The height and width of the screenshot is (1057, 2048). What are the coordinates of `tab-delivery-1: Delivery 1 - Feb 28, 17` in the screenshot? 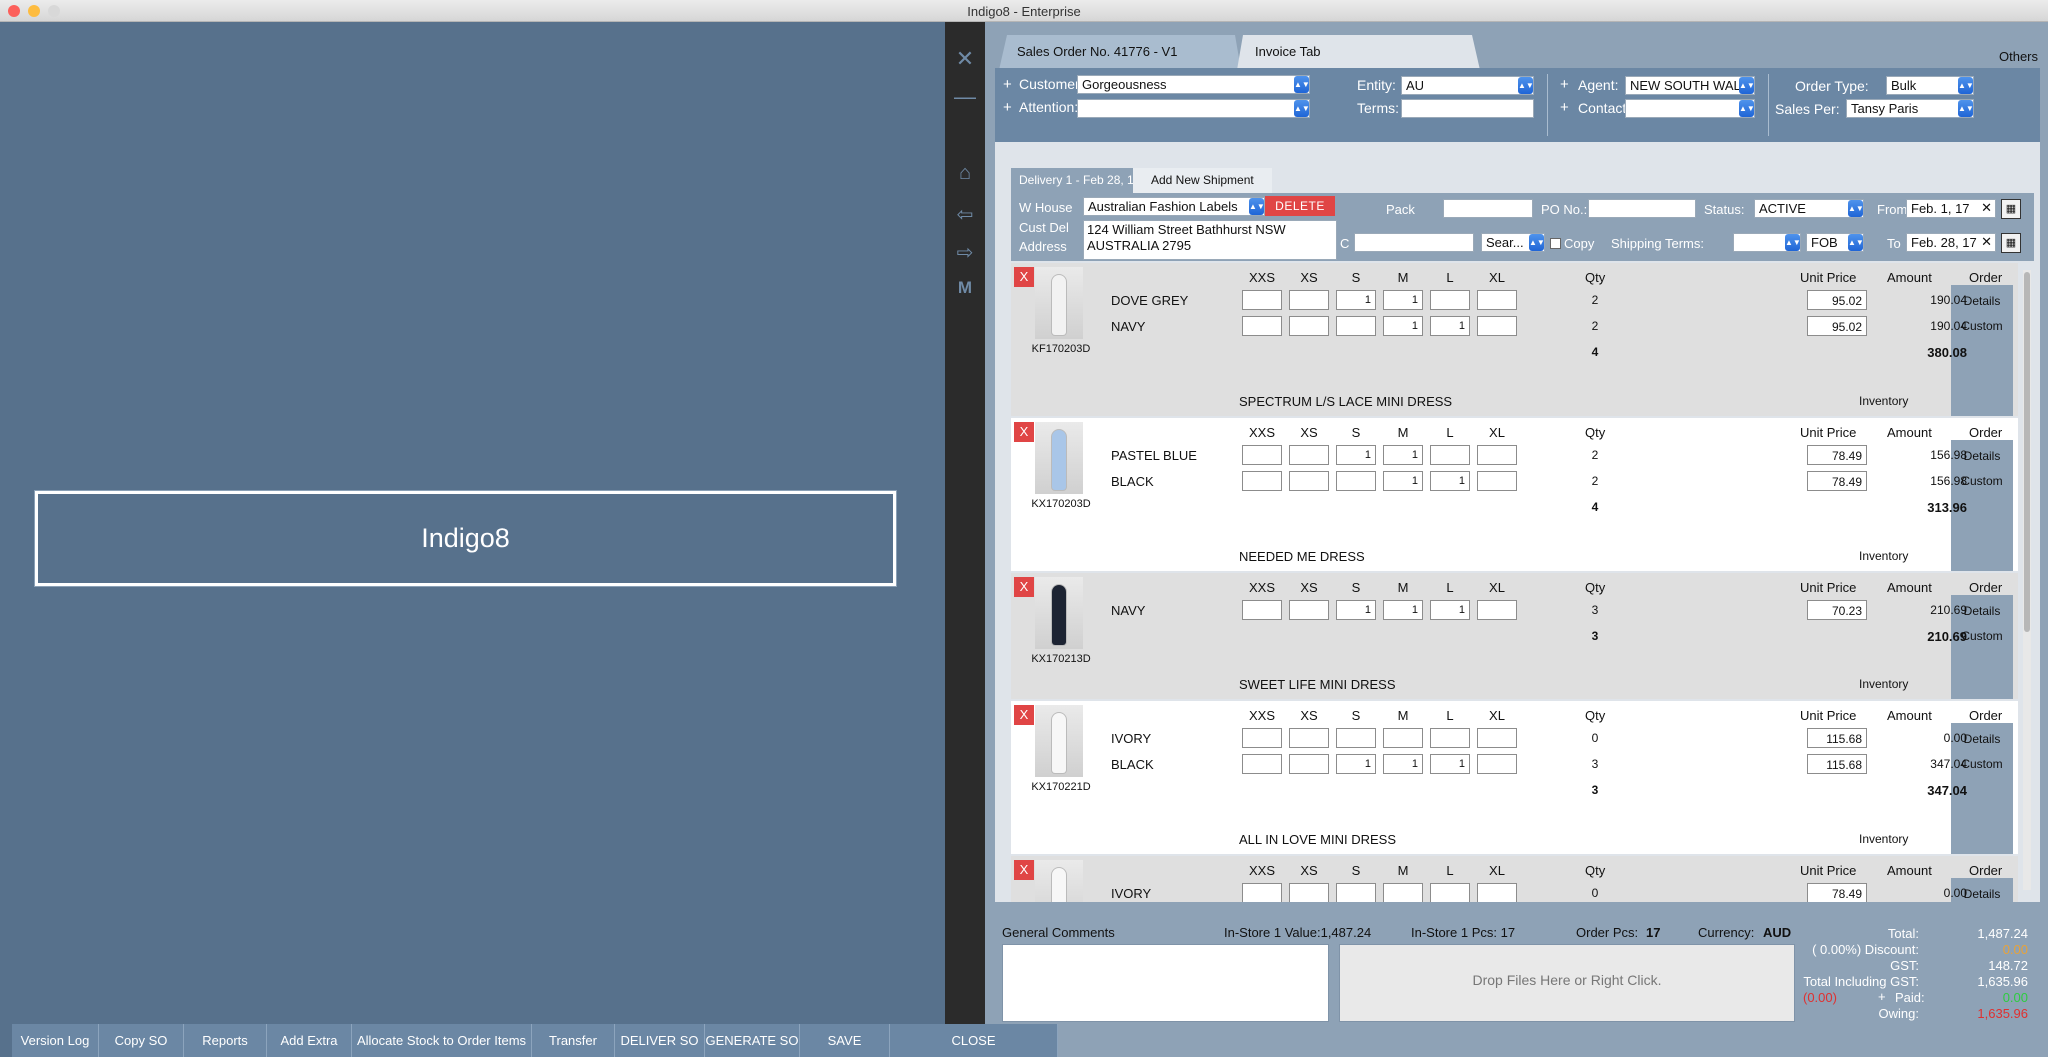 It's located at (1080, 180).